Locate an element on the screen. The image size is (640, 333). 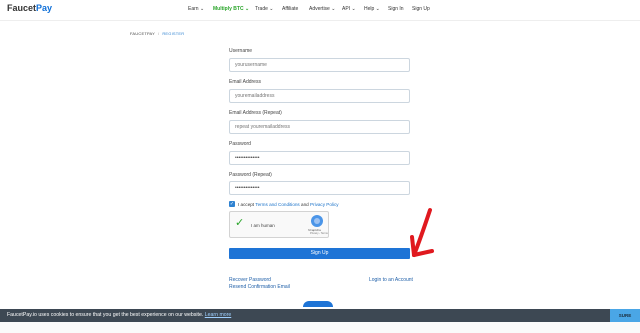
login-link: Login to an Account is located at coordinates (391, 280).